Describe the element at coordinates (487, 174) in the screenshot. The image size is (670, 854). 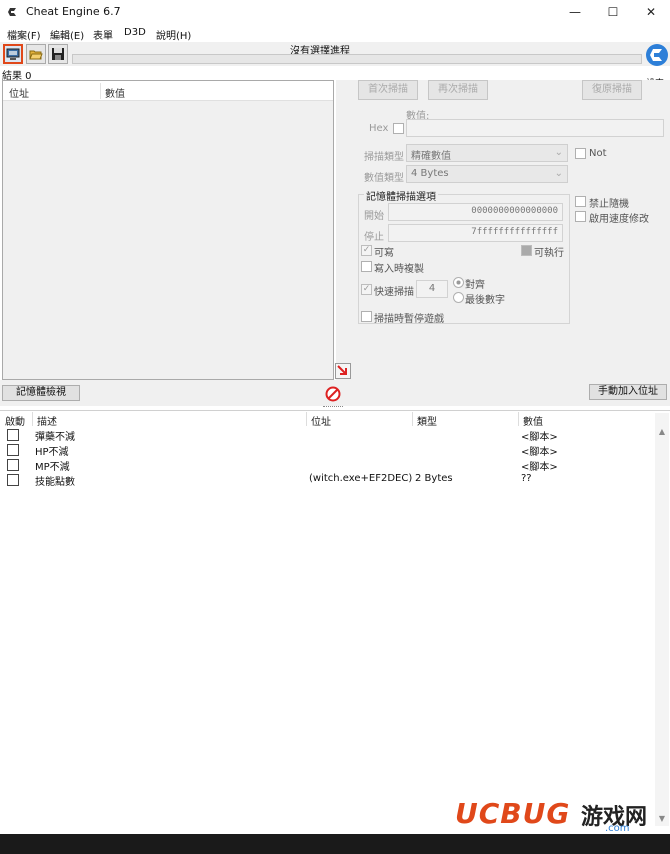
I see `value-type-select: 4 Bytes ⌄` at that location.